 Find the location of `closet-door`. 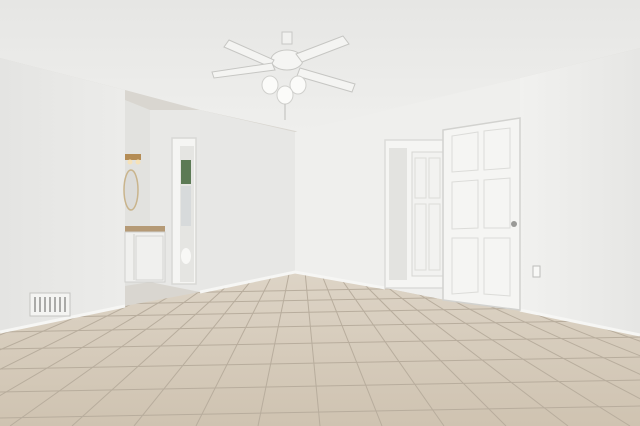

closet-door is located at coordinates (427, 214).